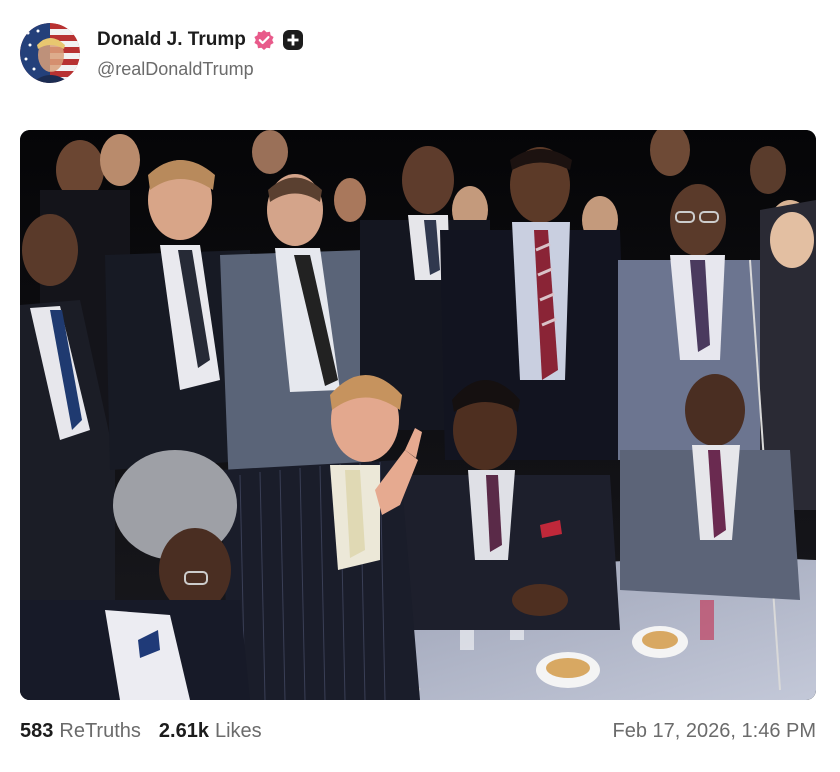 Image resolution: width=840 pixels, height=772 pixels. I want to click on post-timestamp: Feb 17, 2026, 1:46 PM, so click(714, 731).